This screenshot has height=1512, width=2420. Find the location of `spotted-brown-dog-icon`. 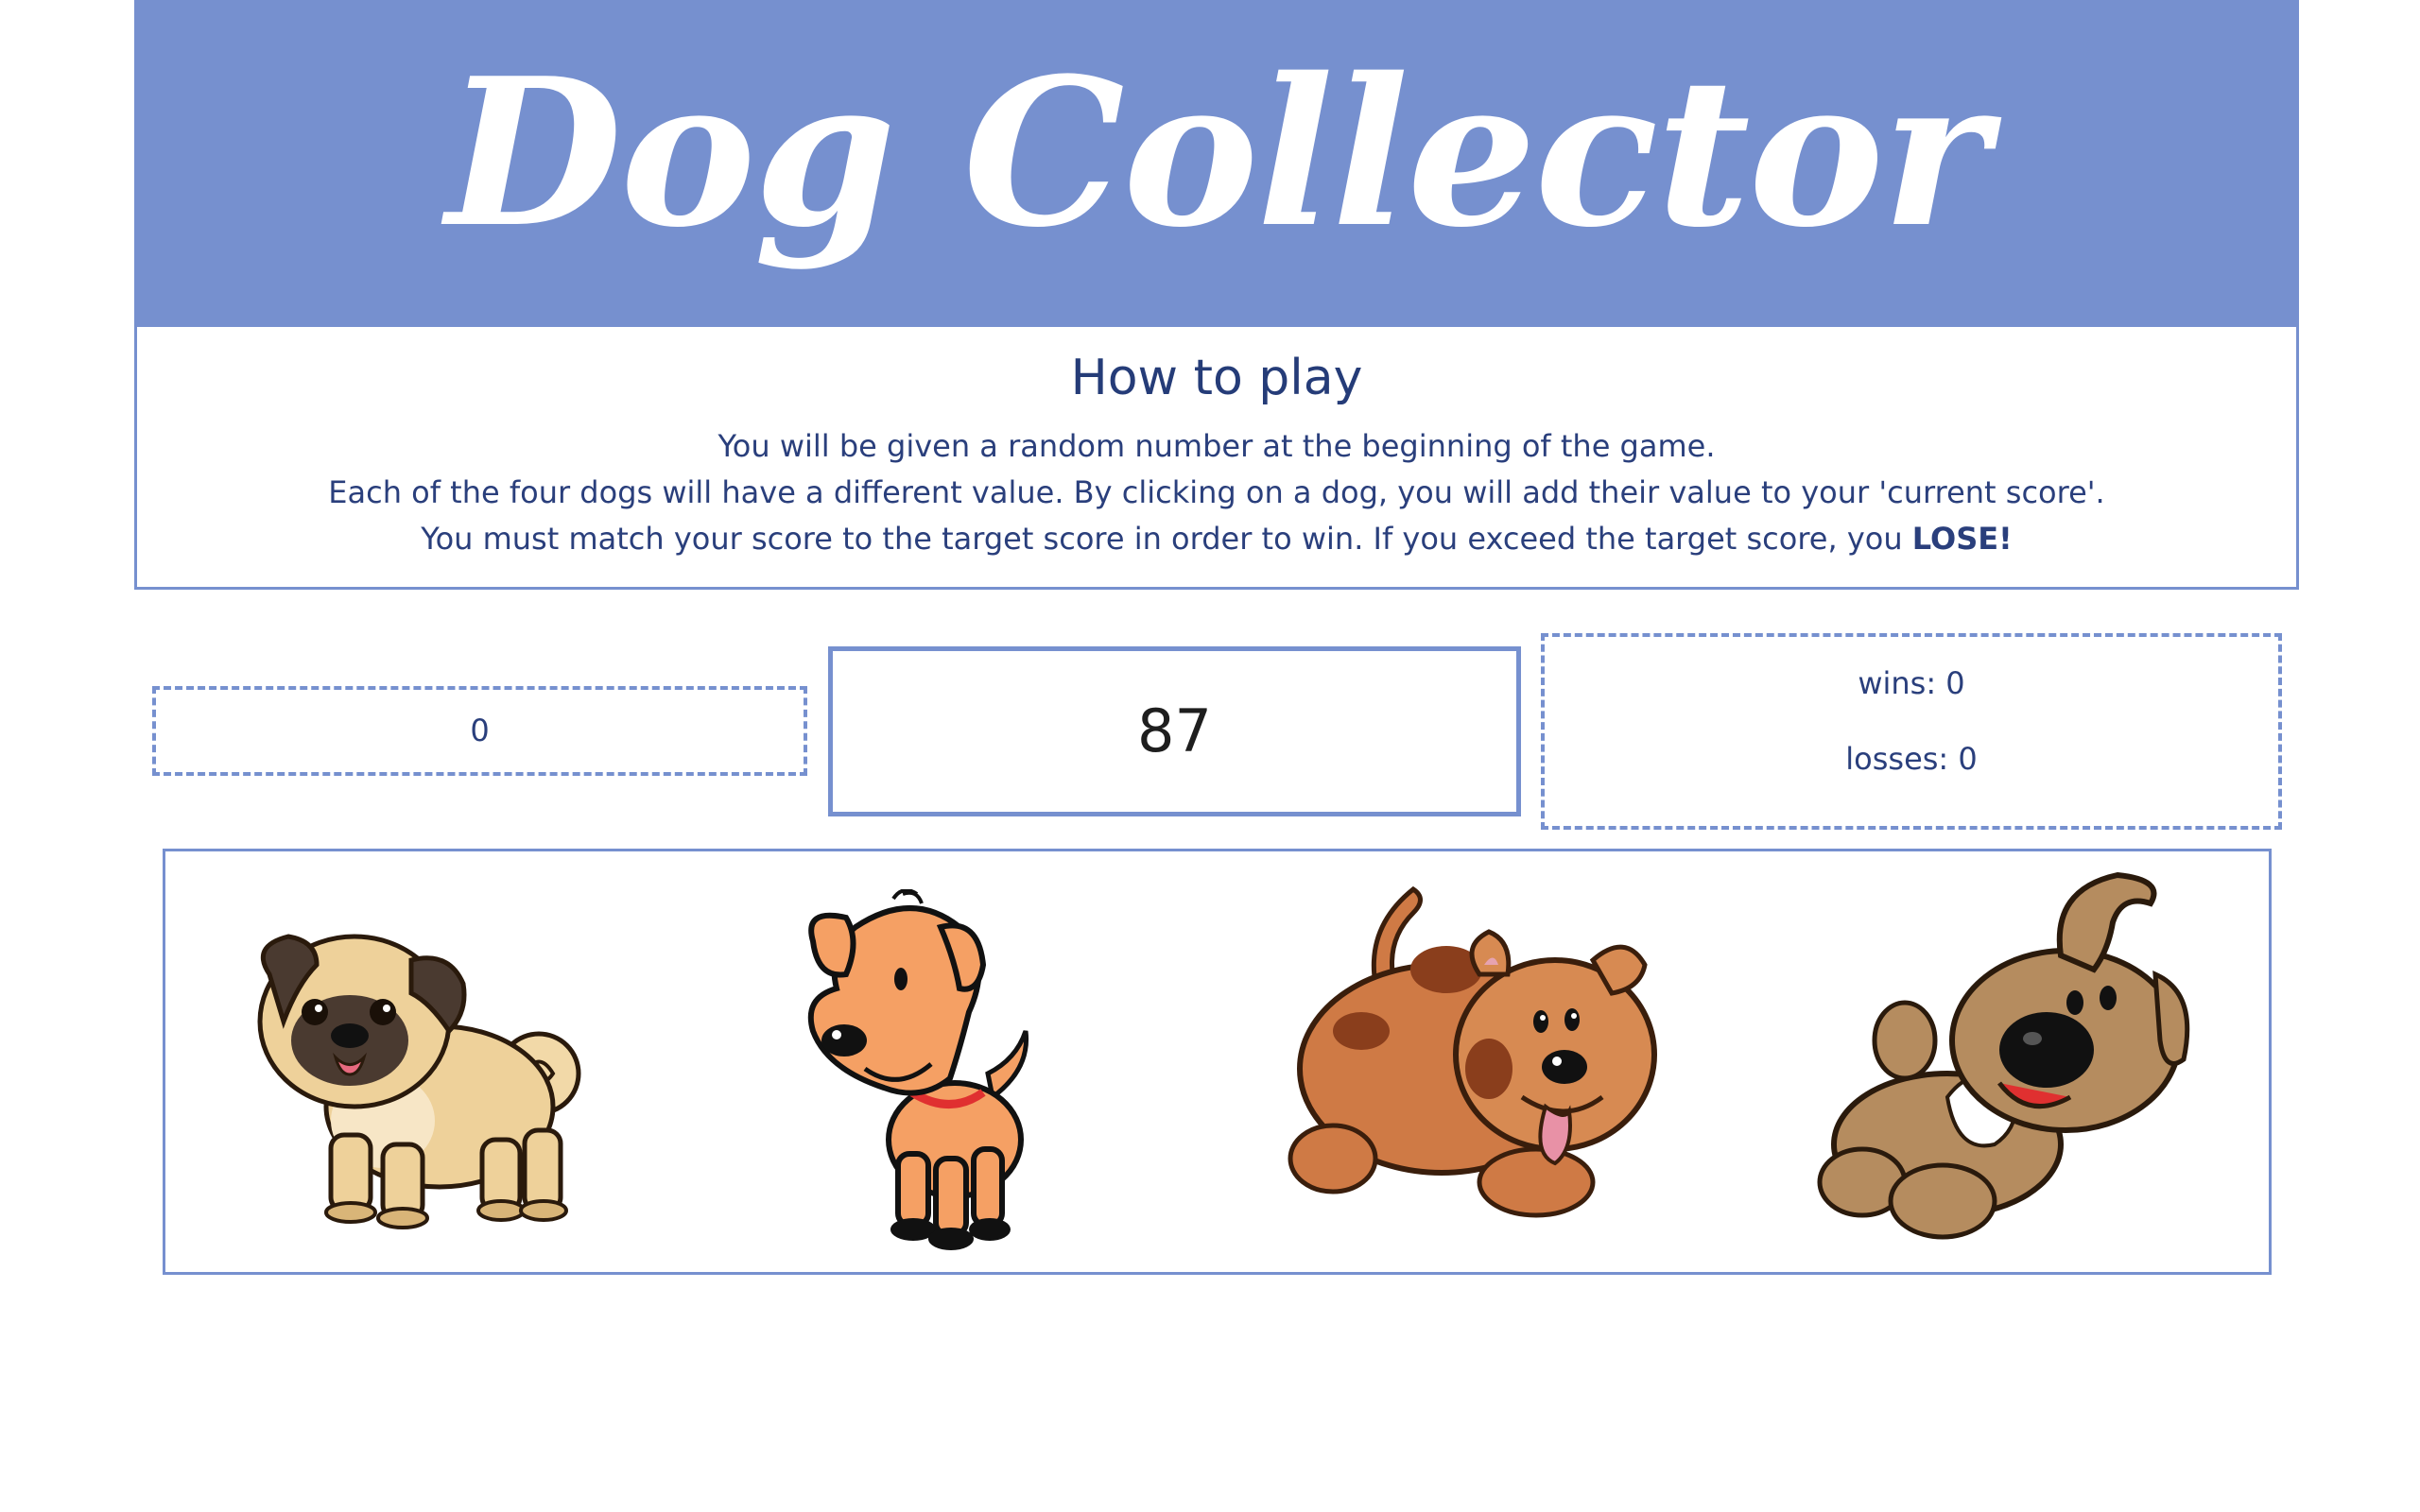

spotted-brown-dog-icon is located at coordinates (1473, 1051).